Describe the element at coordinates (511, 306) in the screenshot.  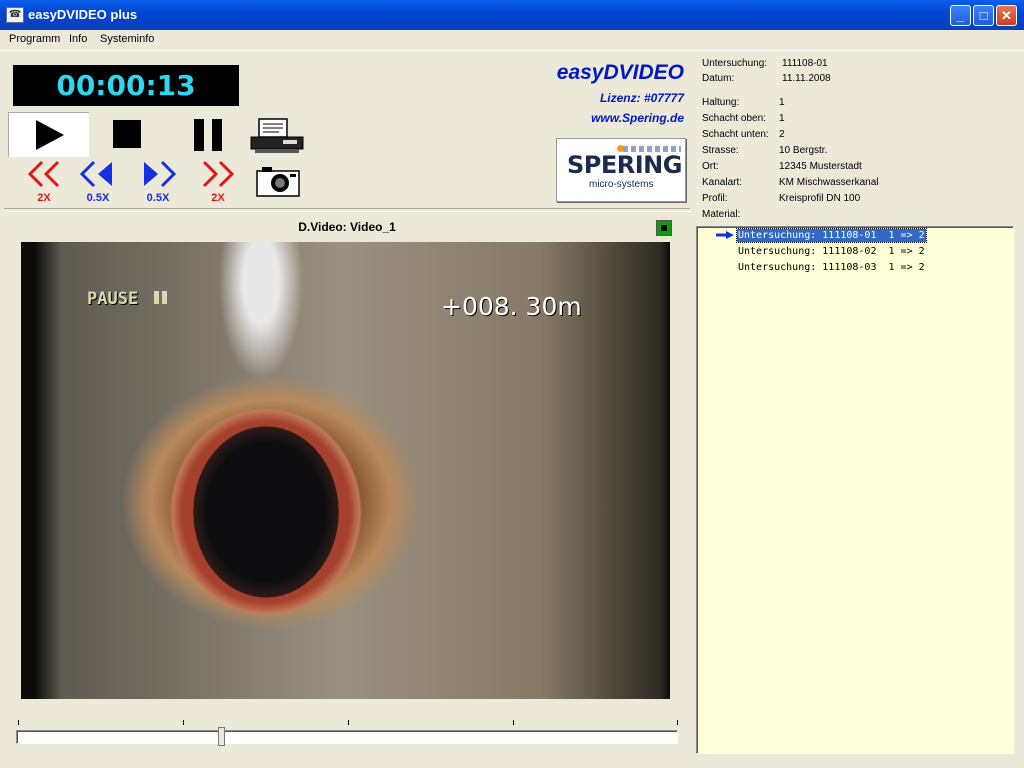
I see `distance-overlay: +008. 30m` at that location.